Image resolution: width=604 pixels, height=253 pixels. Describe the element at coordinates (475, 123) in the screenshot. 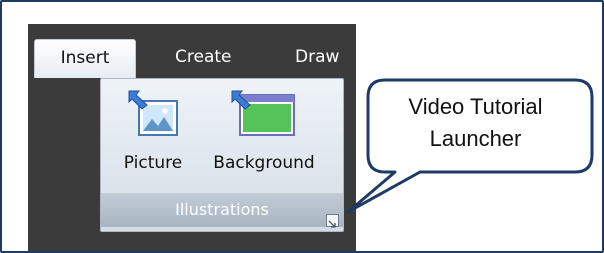

I see `callout-text: Video Tutorial Launcher` at that location.